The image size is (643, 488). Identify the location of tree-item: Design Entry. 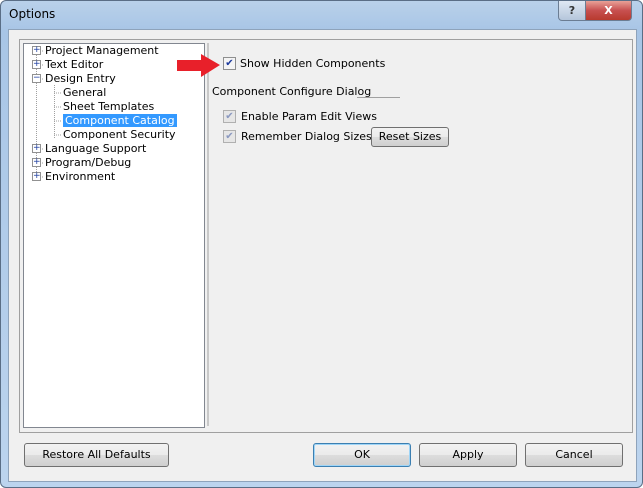
(80, 79).